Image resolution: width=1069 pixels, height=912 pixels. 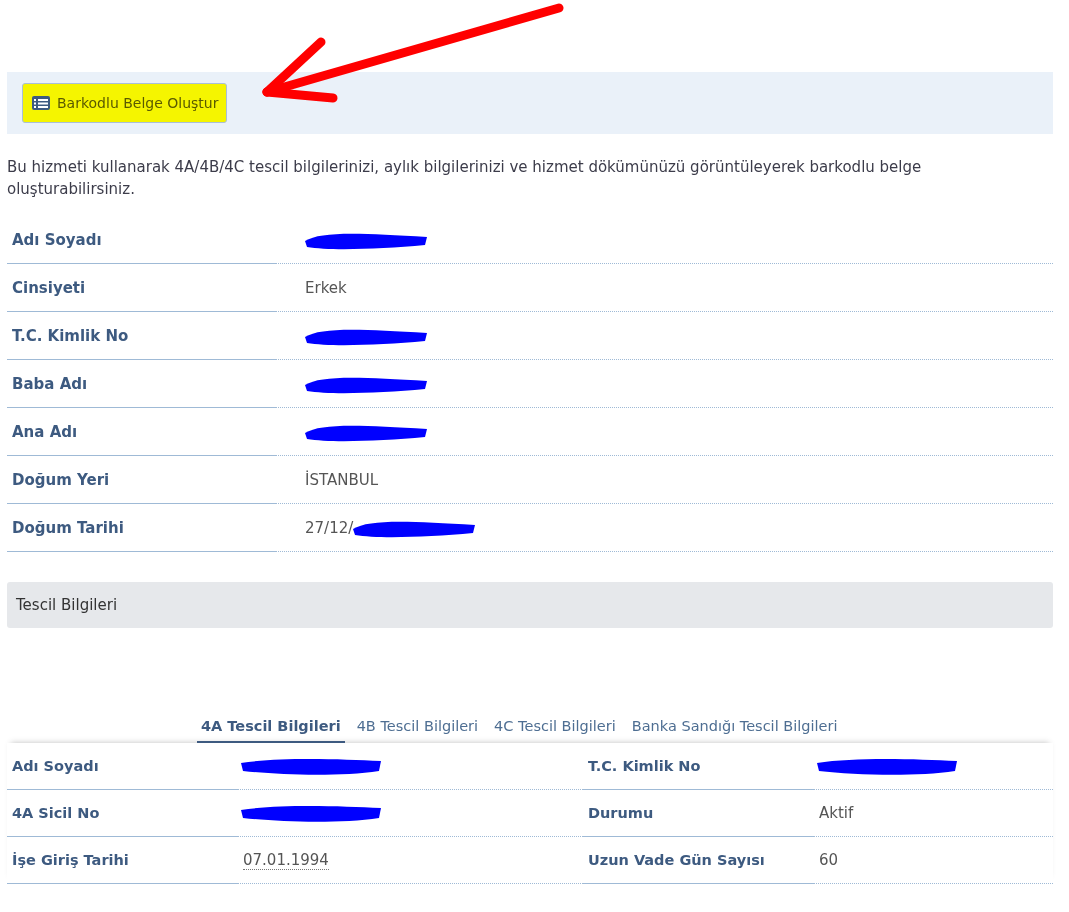 What do you see at coordinates (698, 860) in the screenshot?
I see `field-label: Uzun Vade Gün Sayısı` at bounding box center [698, 860].